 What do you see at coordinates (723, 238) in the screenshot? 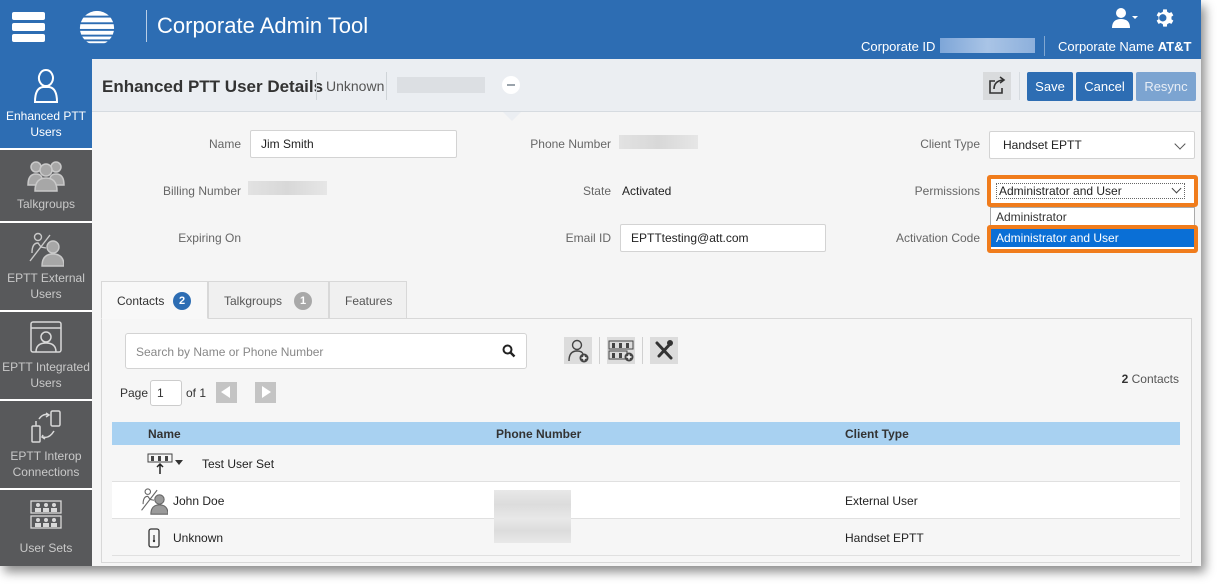
I see `email-input` at bounding box center [723, 238].